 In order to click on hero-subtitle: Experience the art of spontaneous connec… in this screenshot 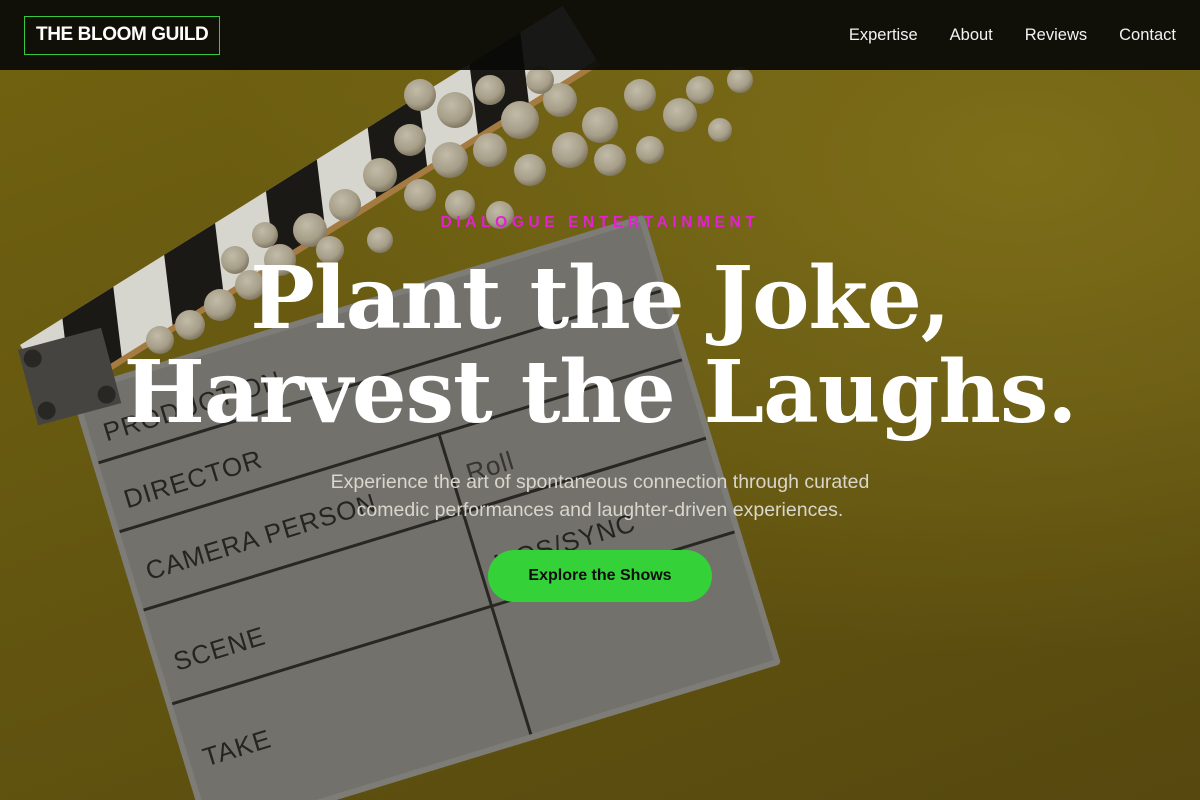, I will do `click(600, 496)`.